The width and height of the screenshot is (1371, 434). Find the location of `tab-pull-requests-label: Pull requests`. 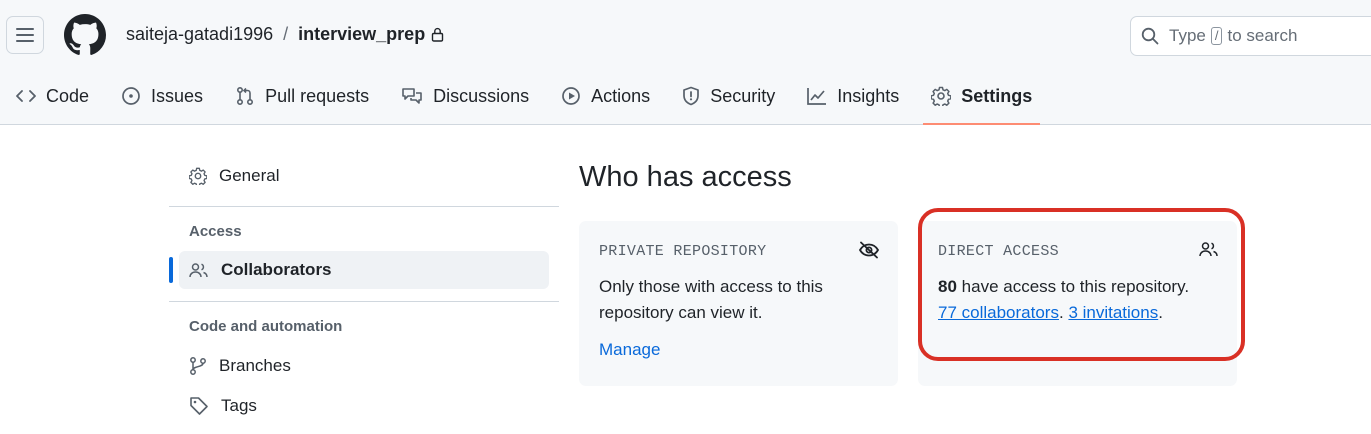

tab-pull-requests-label: Pull requests is located at coordinates (317, 95).